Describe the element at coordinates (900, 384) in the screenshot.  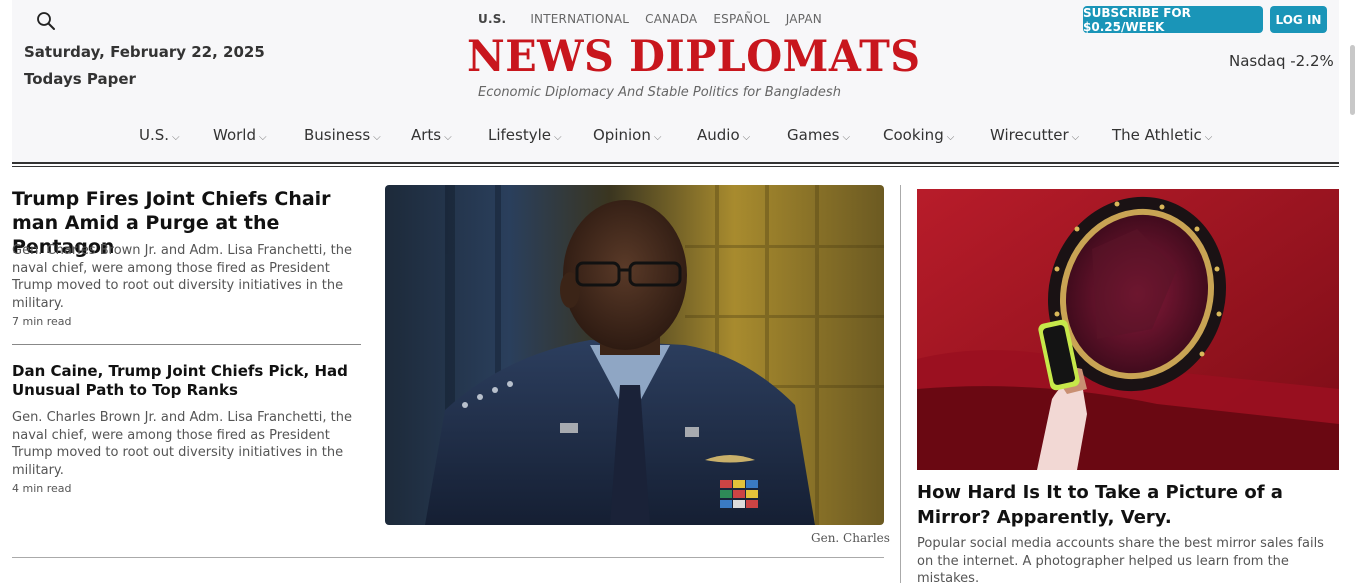
I see `column-separator` at that location.